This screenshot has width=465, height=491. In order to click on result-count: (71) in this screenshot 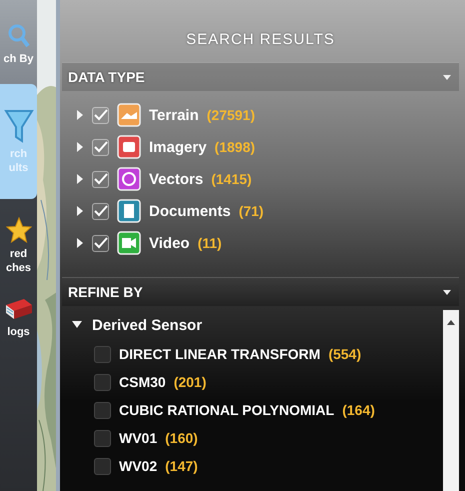, I will do `click(251, 211)`.